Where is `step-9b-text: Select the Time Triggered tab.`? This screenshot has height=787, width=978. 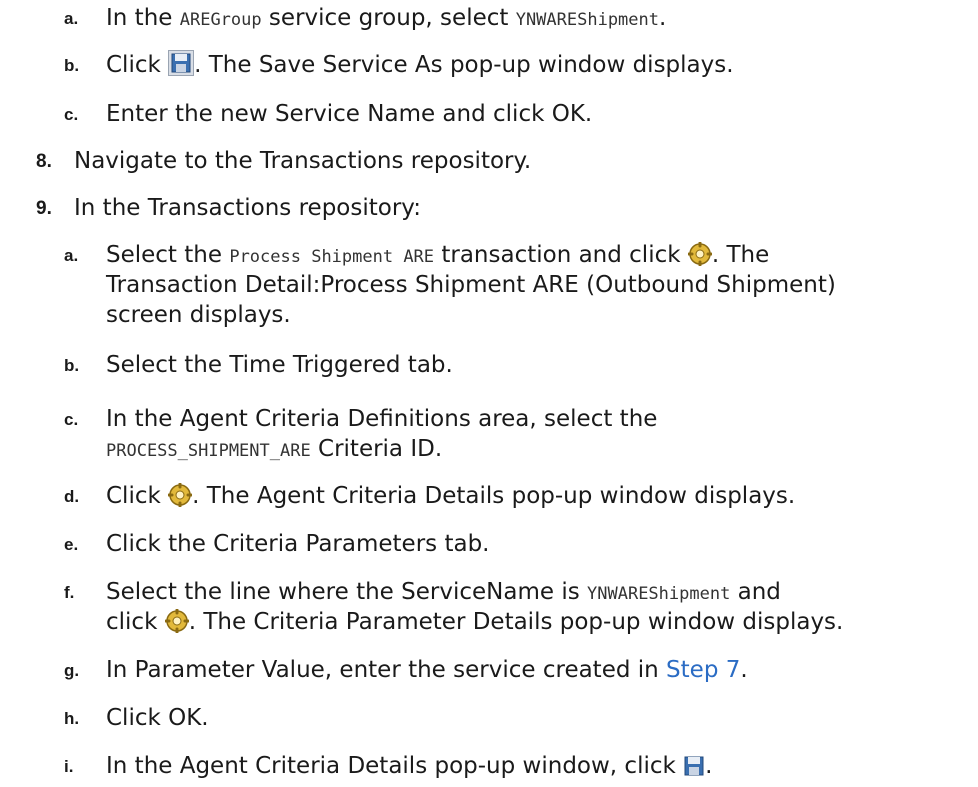
step-9b-text: Select the Time Triggered tab. is located at coordinates (279, 365).